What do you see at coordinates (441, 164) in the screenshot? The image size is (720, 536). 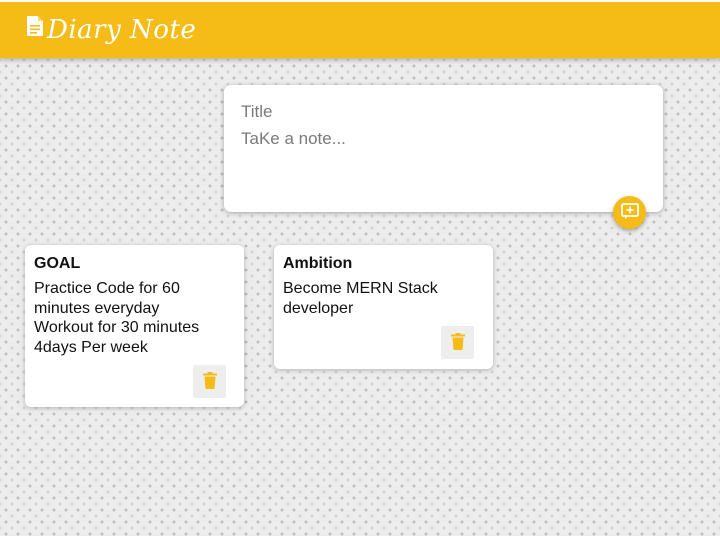 I see `note-textarea` at bounding box center [441, 164].